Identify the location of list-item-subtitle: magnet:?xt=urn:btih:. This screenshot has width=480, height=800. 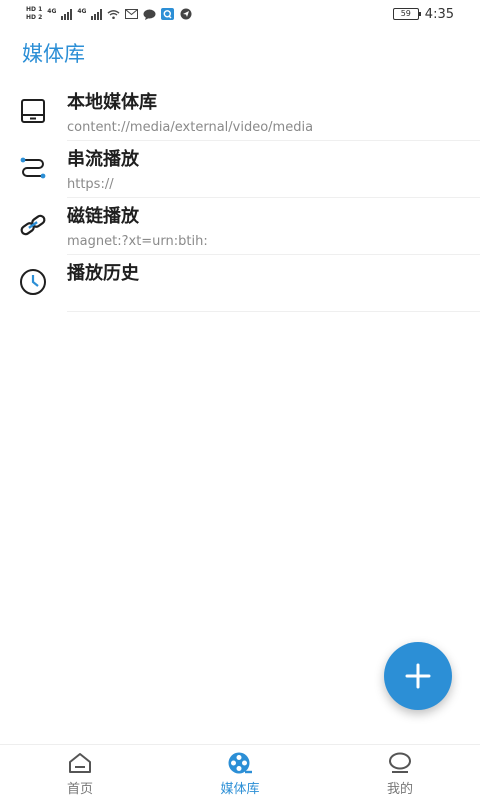
(137, 241).